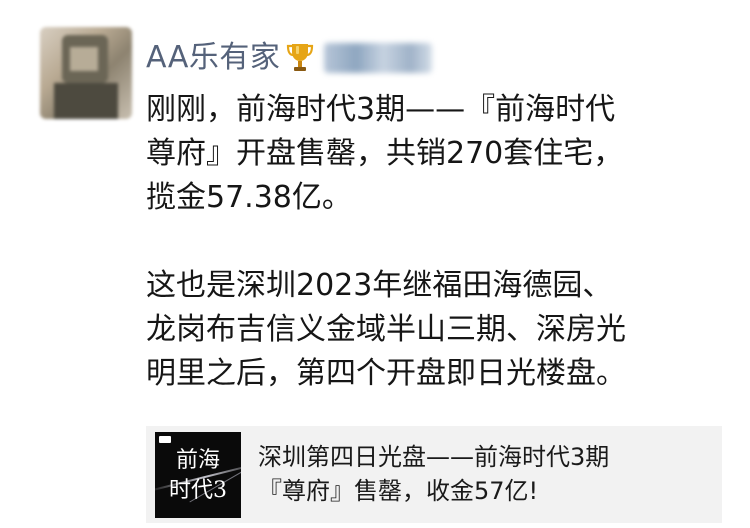 The width and height of the screenshot is (750, 528). Describe the element at coordinates (434, 457) in the screenshot. I see `link-title-line: 深圳第四日光盘——前海时代3期` at that location.